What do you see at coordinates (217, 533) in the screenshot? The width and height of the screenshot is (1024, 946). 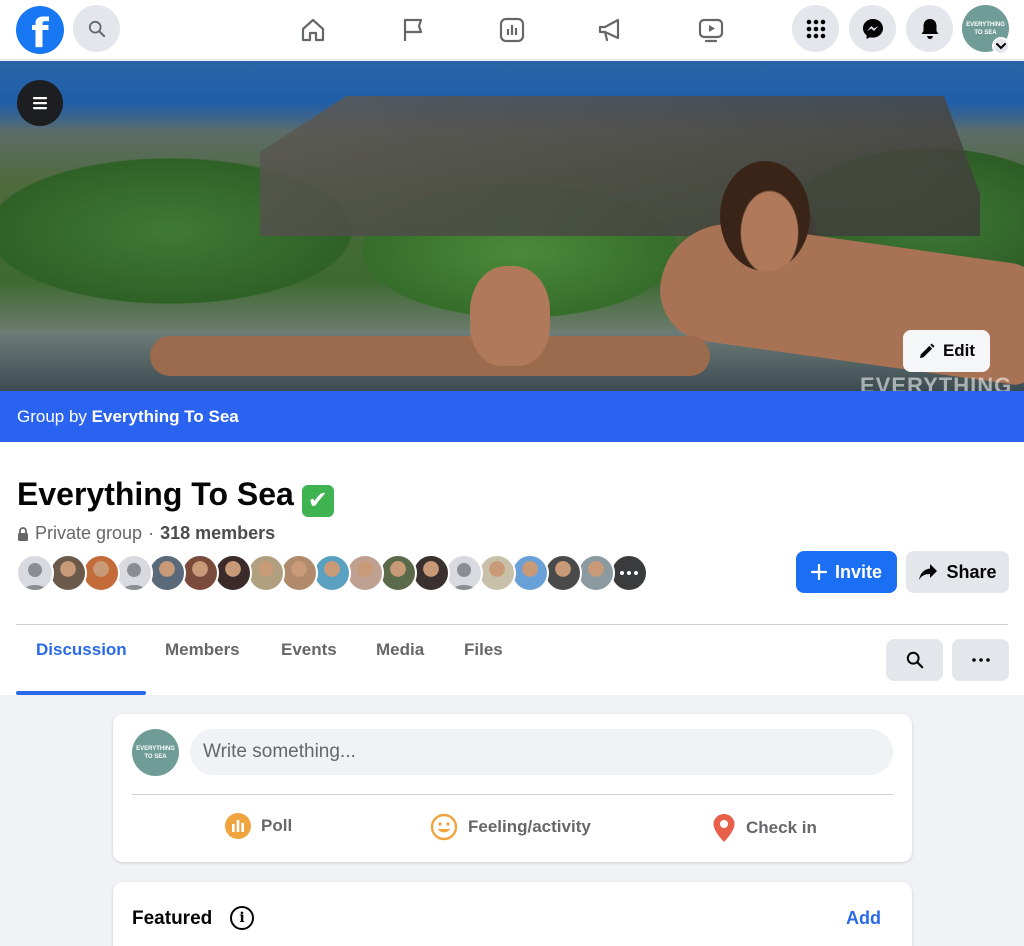 I see `member-count: 318 members` at bounding box center [217, 533].